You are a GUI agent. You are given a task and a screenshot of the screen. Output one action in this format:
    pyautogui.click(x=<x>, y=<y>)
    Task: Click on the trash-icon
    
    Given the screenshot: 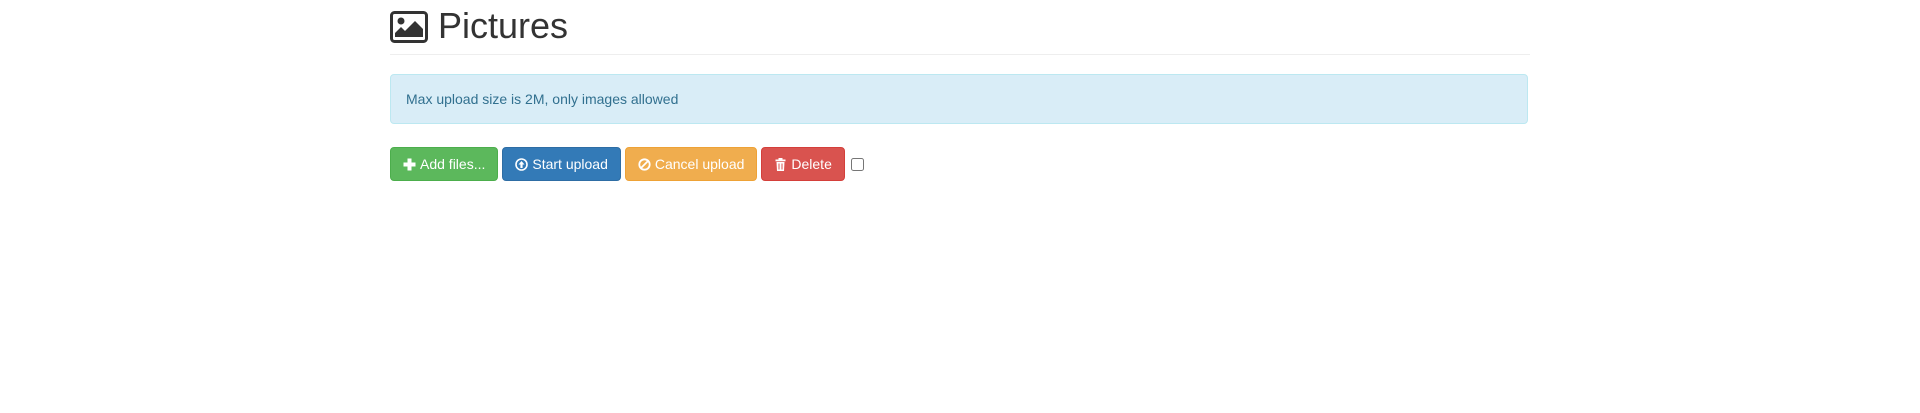 What is the action you would take?
    pyautogui.click(x=780, y=164)
    